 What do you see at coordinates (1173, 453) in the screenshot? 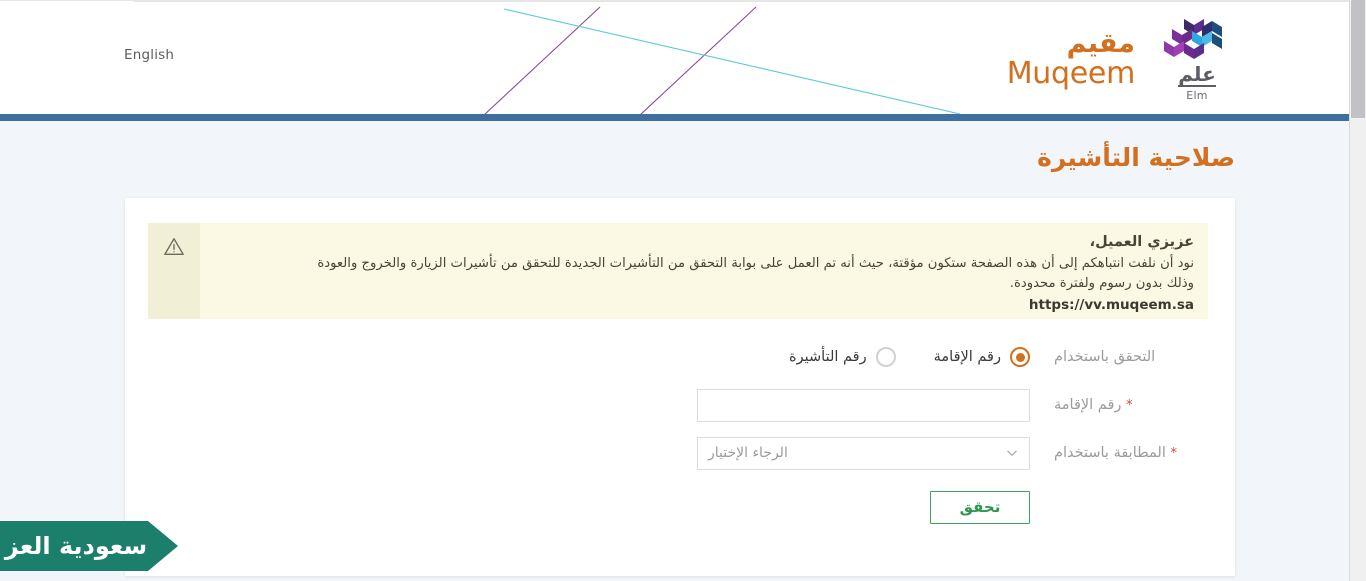
I see `match-by-required-asterisk: *` at bounding box center [1173, 453].